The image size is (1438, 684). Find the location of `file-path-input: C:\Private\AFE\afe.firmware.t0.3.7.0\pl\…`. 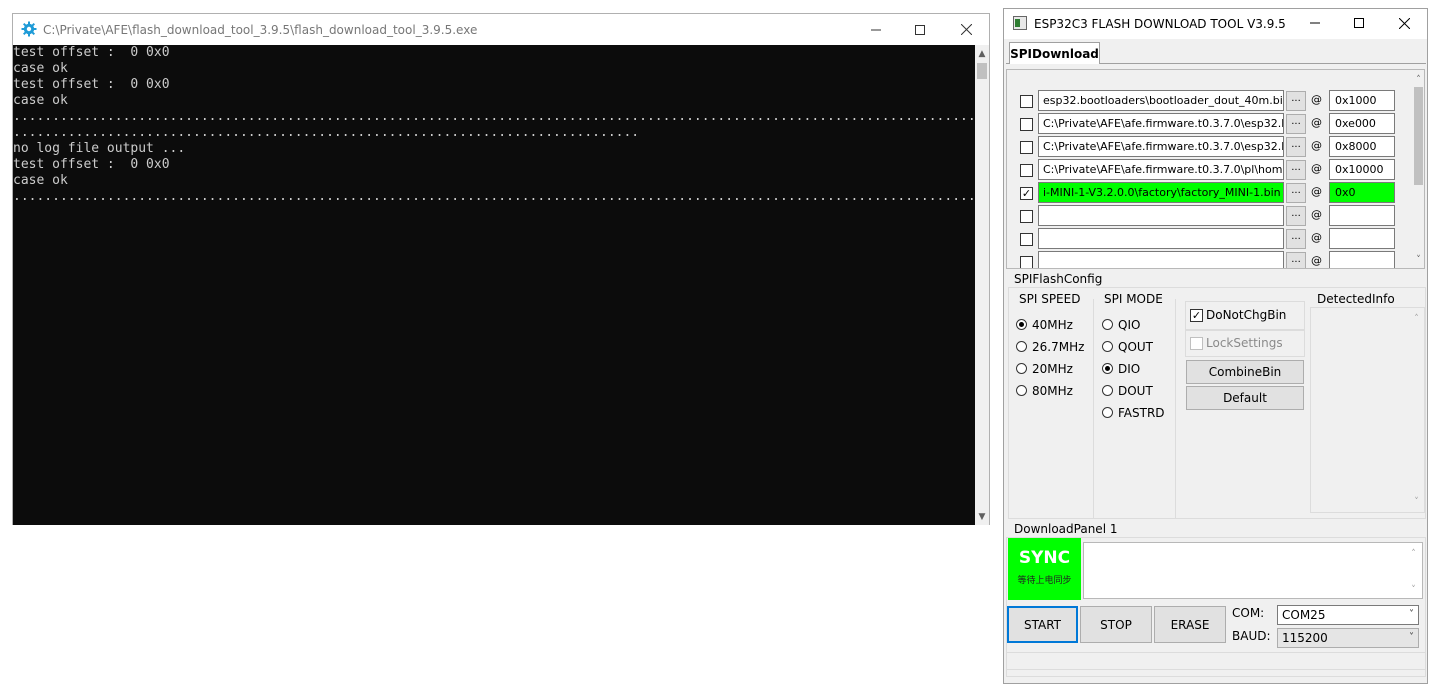

file-path-input: C:\Private\AFE\afe.firmware.t0.3.7.0\pl\… is located at coordinates (1161, 169).